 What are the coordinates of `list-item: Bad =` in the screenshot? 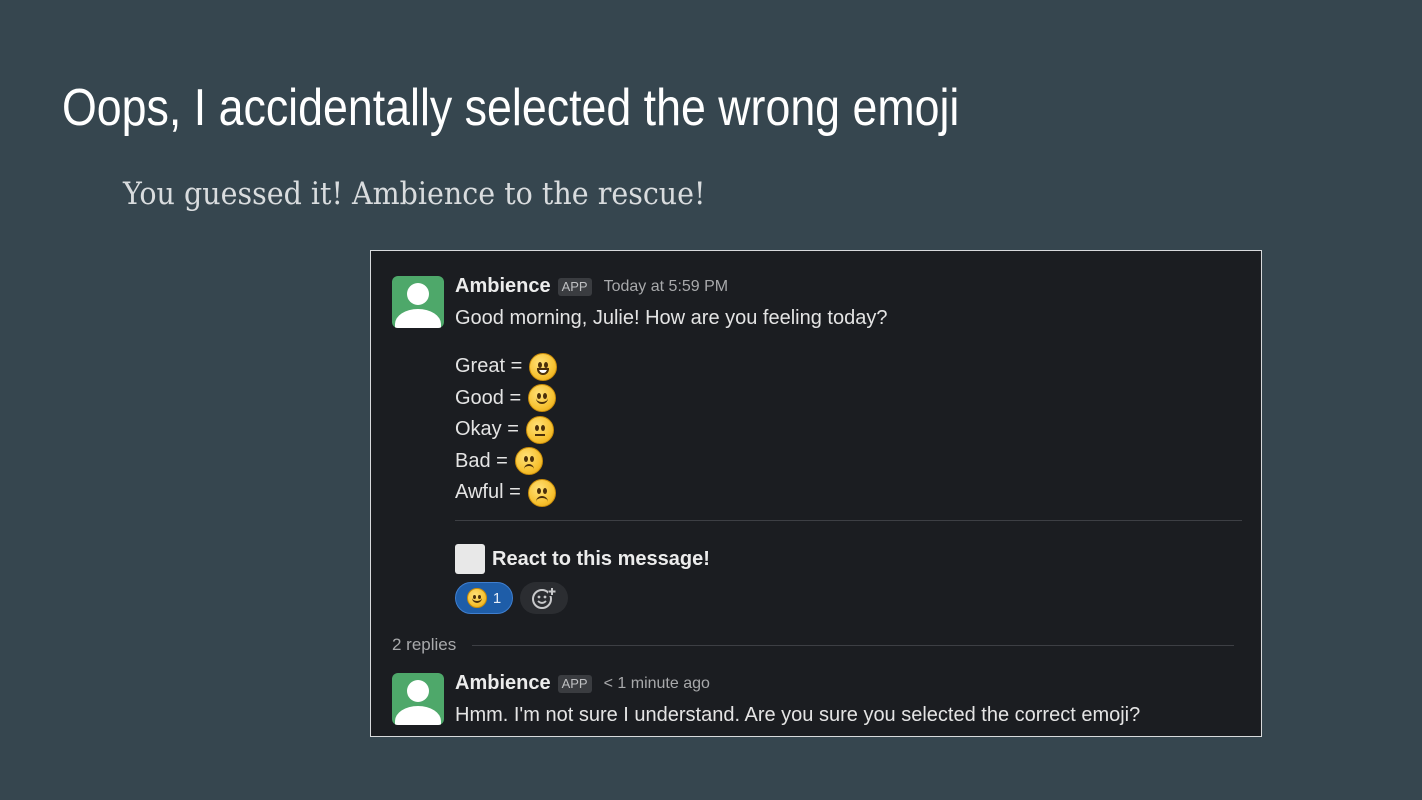 It's located at (506, 462).